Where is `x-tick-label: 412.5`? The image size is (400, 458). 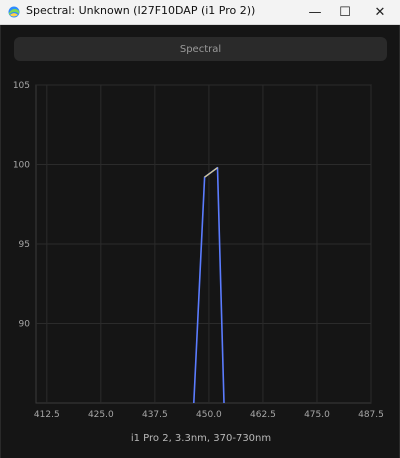 x-tick-label: 412.5 is located at coordinates (47, 415).